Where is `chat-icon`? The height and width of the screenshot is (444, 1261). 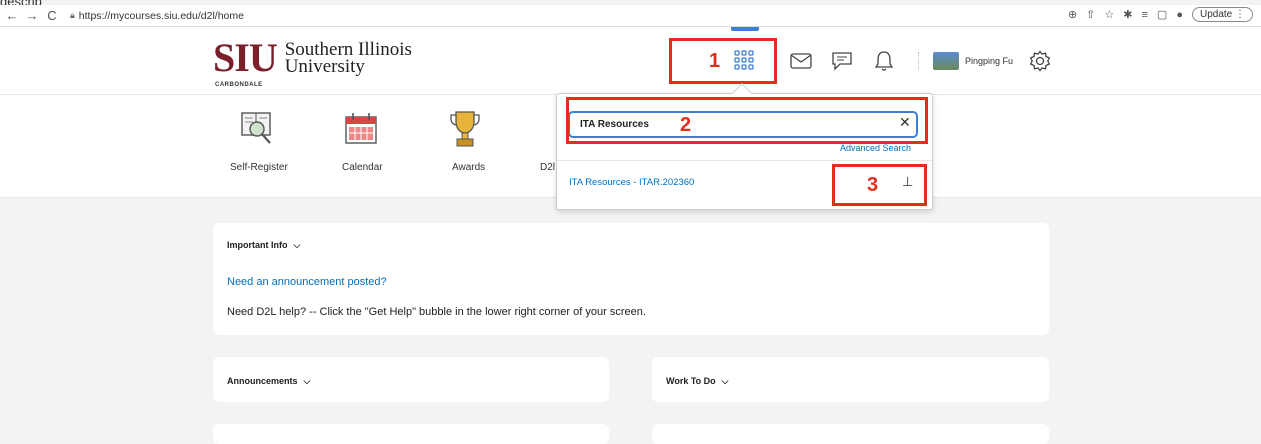 chat-icon is located at coordinates (842, 61).